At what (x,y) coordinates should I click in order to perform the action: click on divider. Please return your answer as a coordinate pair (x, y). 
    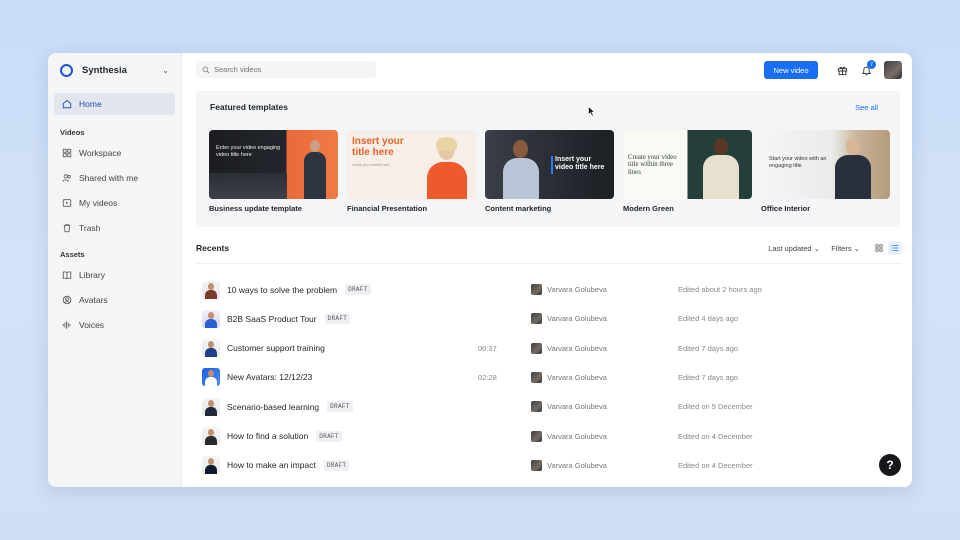
    Looking at the image, I should click on (549, 263).